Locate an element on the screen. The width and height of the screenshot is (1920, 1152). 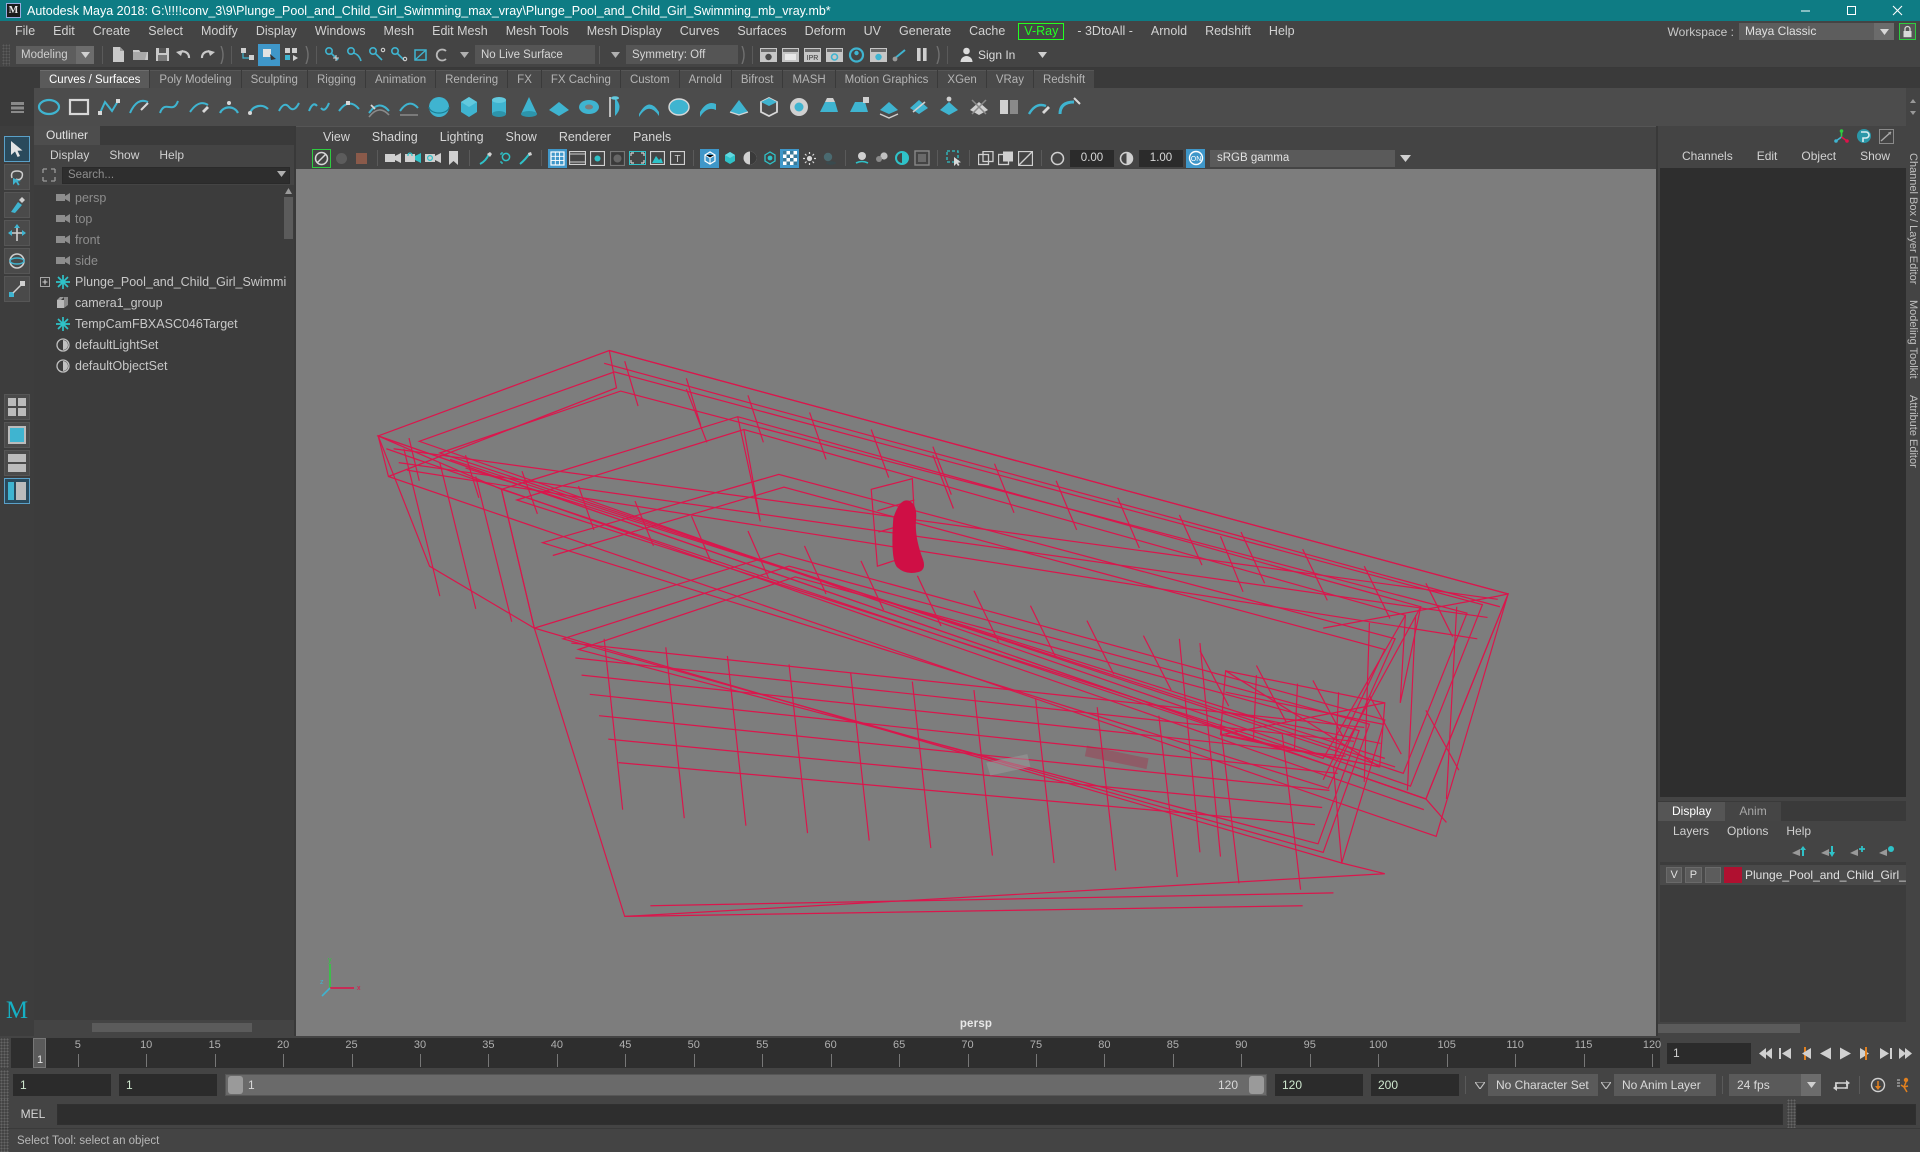
gamma-icon is located at coordinates (1126, 158).